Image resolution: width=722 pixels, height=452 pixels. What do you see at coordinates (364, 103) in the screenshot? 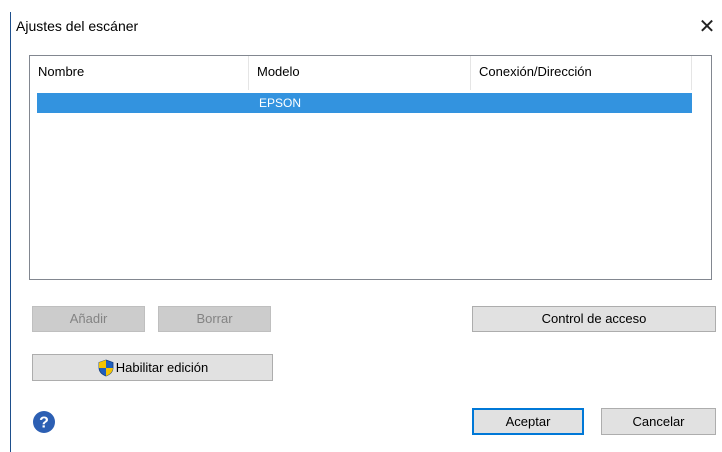
I see `scanner-row-selected: EPSON` at bounding box center [364, 103].